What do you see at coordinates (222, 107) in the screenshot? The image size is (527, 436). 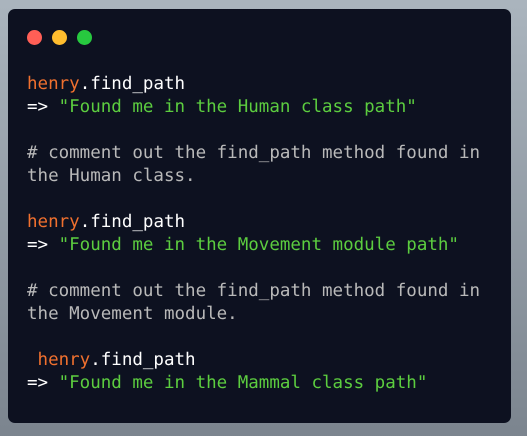 I see `code-line: => "Found me in the Human class path"` at bounding box center [222, 107].